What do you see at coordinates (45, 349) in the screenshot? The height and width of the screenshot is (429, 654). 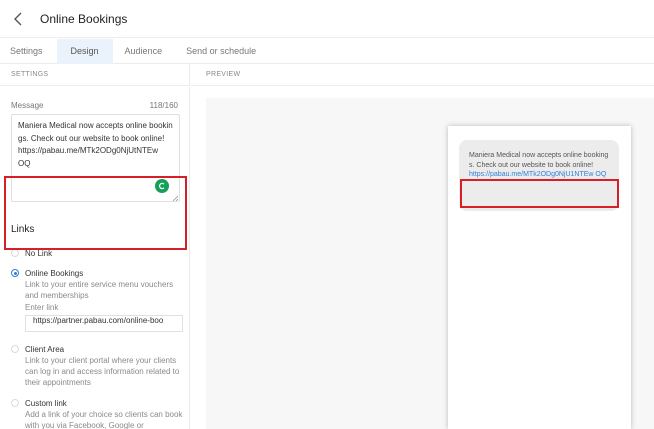 I see `option-label: Client Area` at bounding box center [45, 349].